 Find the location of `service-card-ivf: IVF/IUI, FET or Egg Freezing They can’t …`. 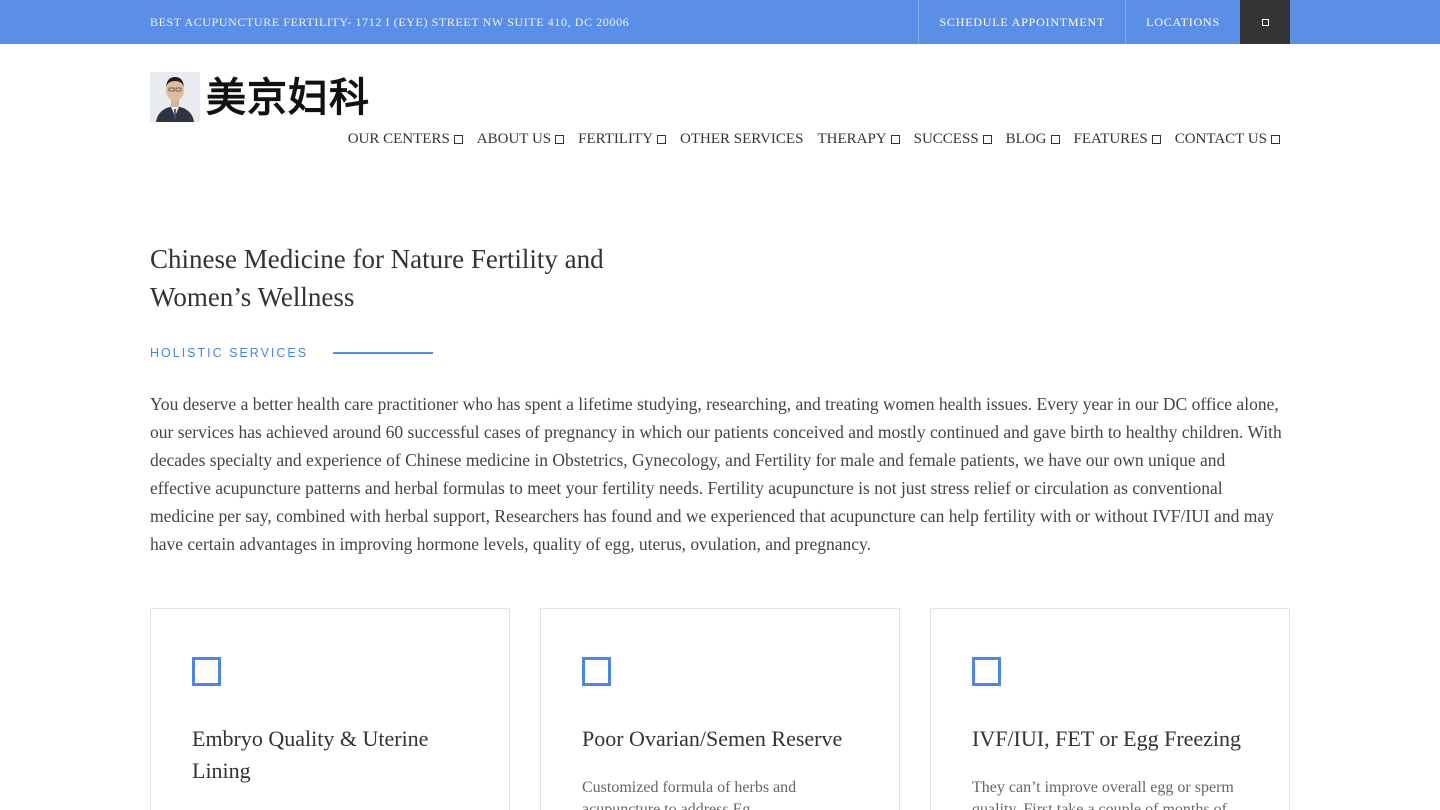

service-card-ivf: IVF/IUI, FET or Egg Freezing They can’t … is located at coordinates (1110, 709).